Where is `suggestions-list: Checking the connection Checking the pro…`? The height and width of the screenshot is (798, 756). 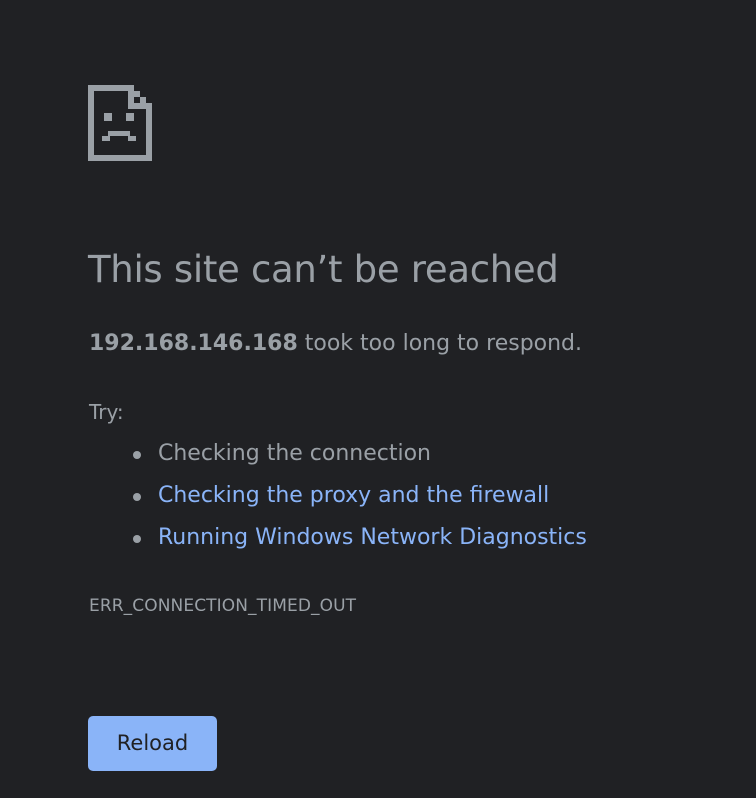
suggestions-list: Checking the connection Checking the pro… is located at coordinates (360, 498).